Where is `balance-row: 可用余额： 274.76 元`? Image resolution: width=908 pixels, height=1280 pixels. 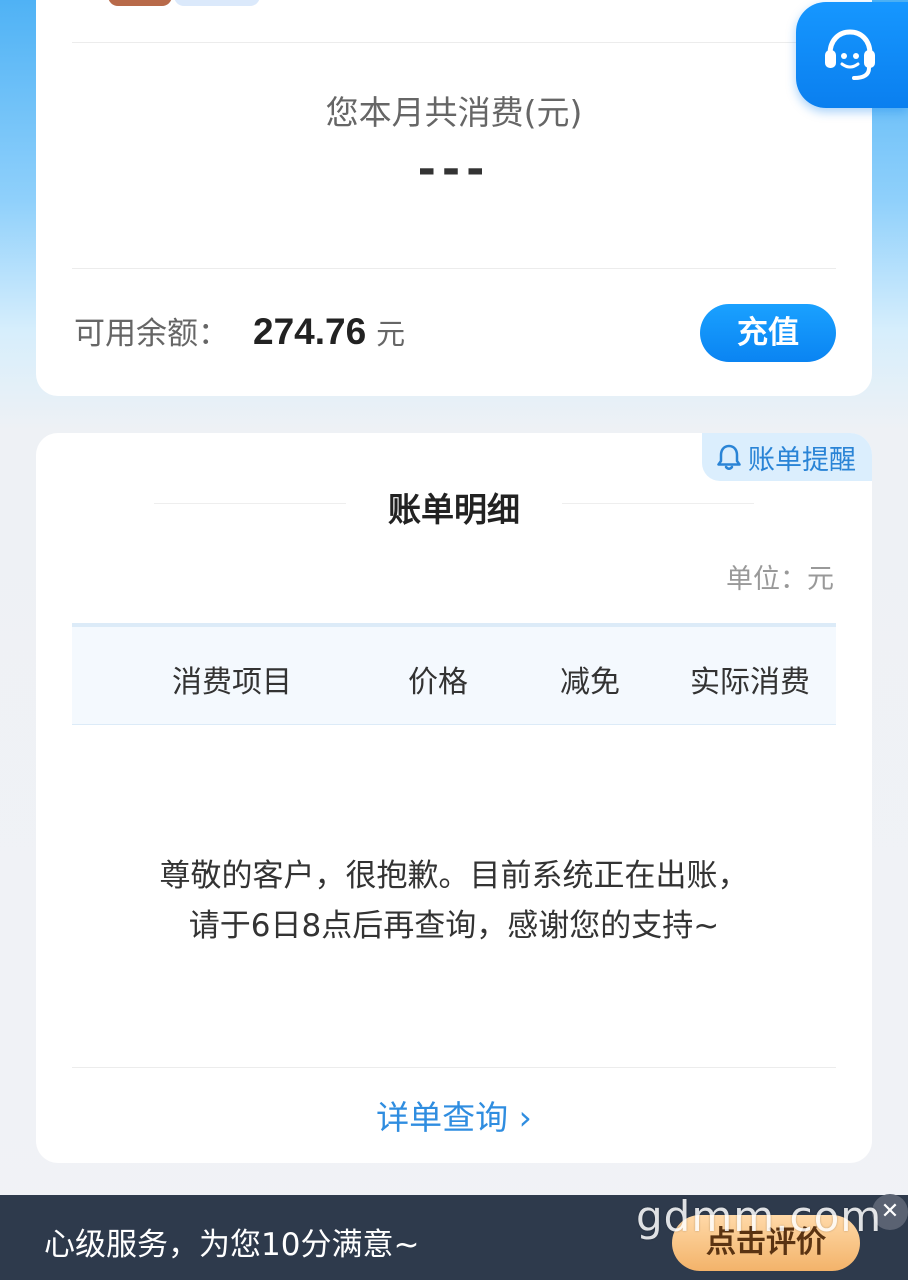
balance-row: 可用余额： 274.76 元 is located at coordinates (239, 330).